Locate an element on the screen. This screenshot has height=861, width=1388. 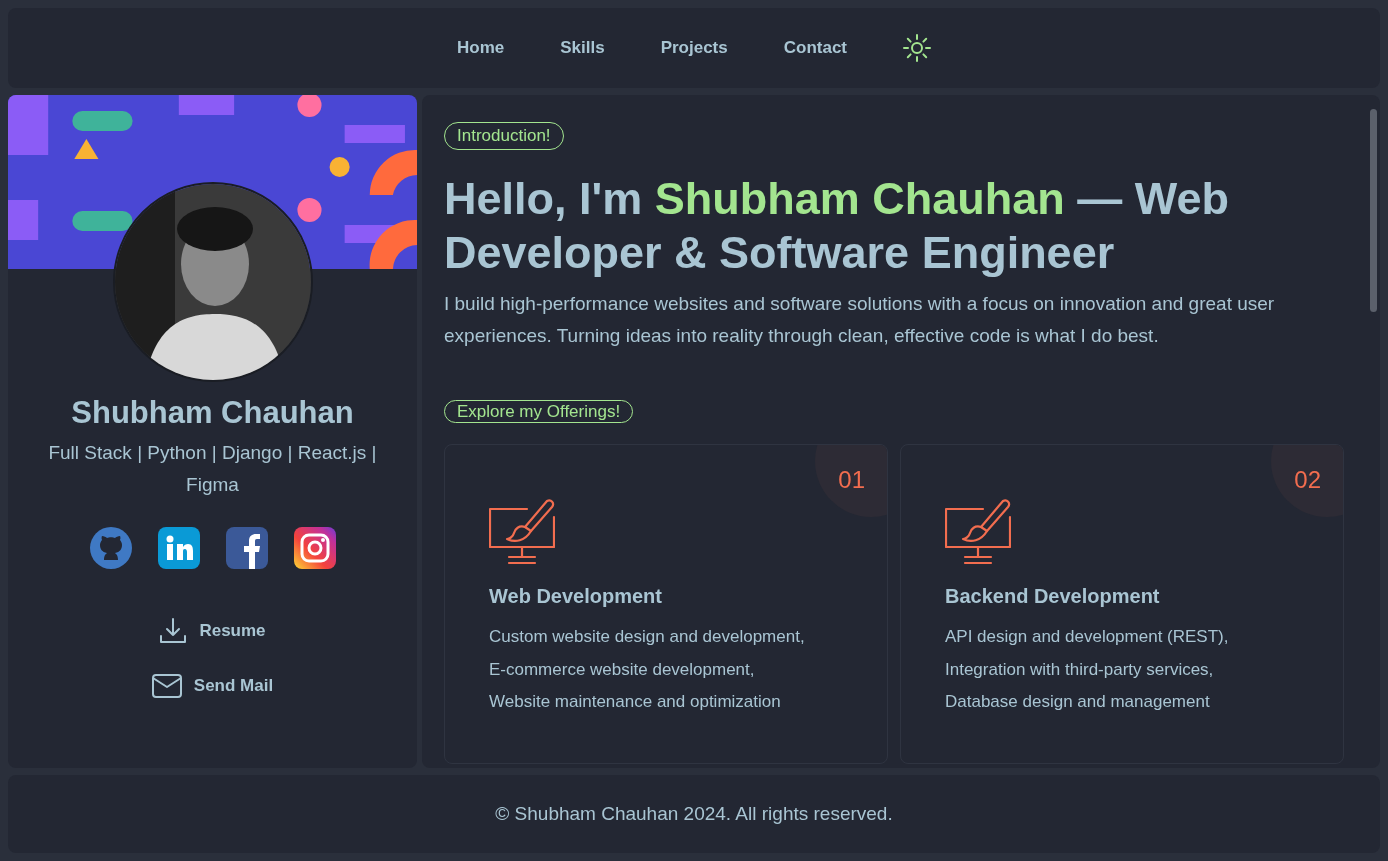
hero-heading: Hello, I'm Shubham Chauhan — Web Developer & Software Engineer is located at coordinates (837, 226).